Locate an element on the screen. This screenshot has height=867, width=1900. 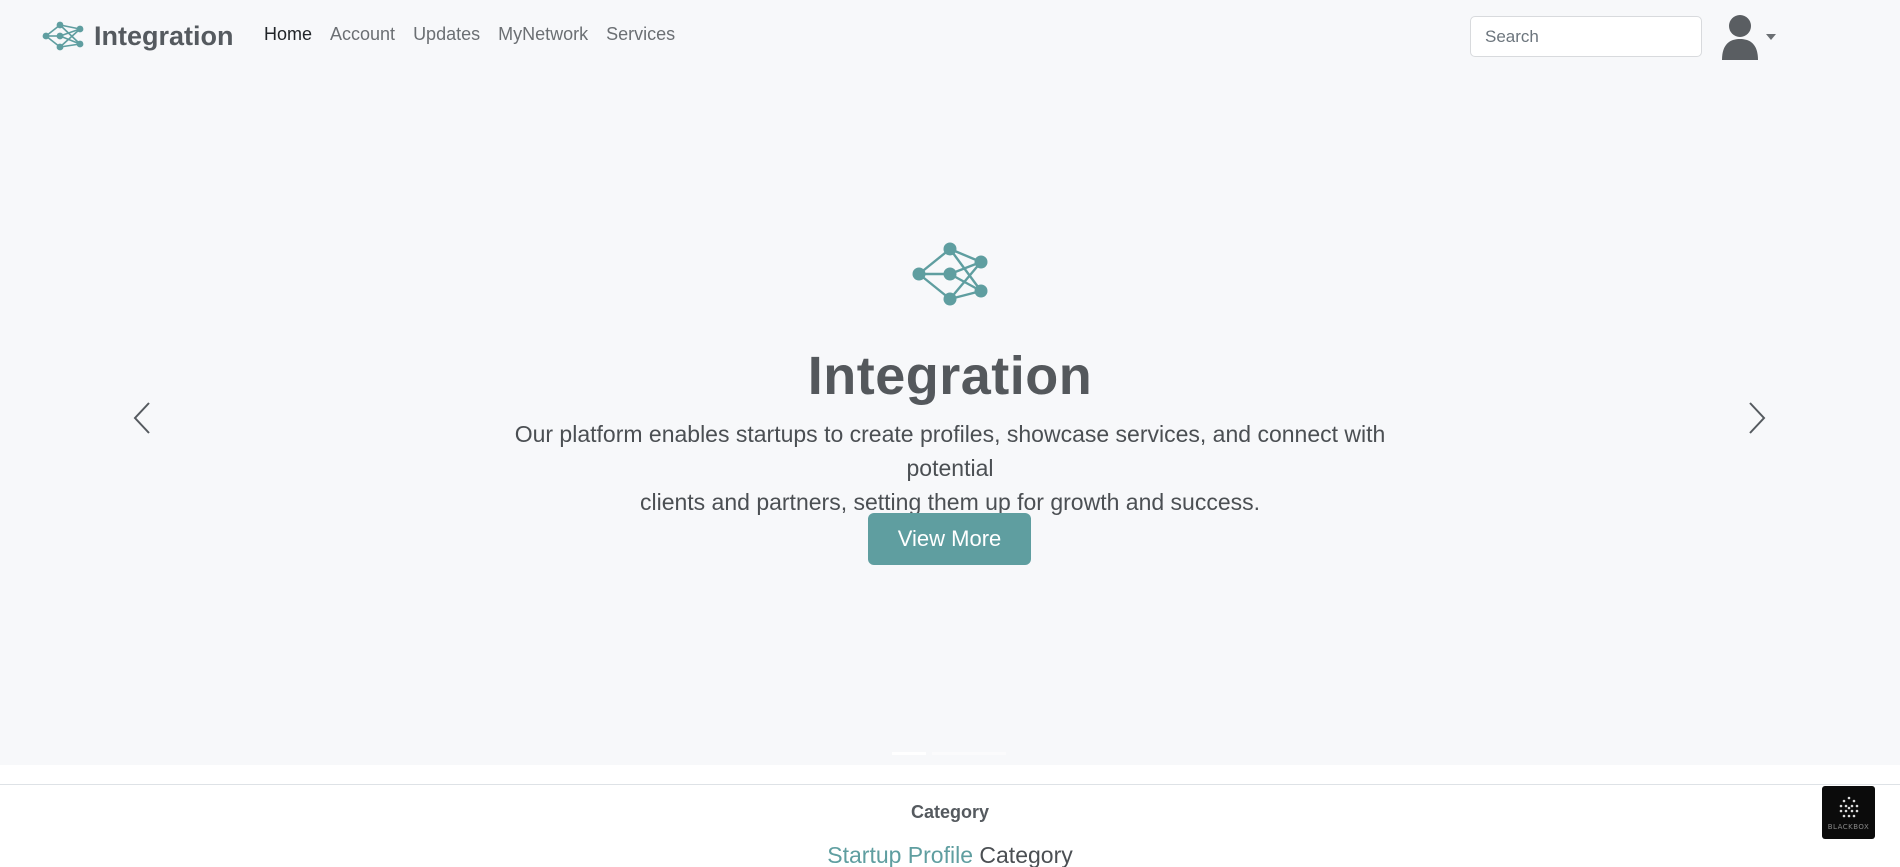
category-heading-accent: Startup Profile is located at coordinates (900, 854).